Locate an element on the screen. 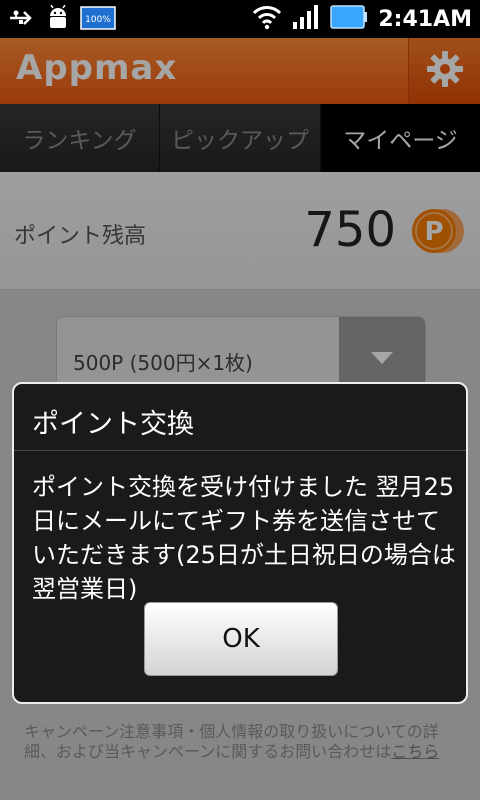  status-bar: 100% 2:41AM is located at coordinates (240, 19).